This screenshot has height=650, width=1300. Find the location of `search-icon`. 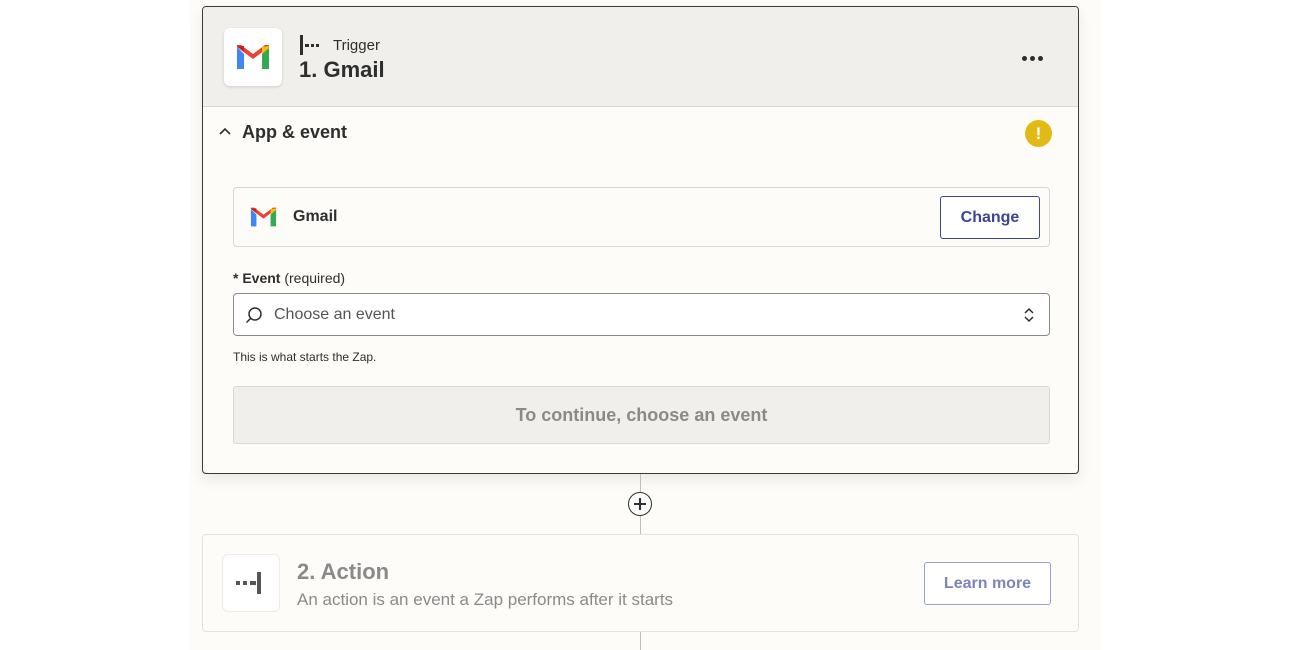

search-icon is located at coordinates (253, 315).